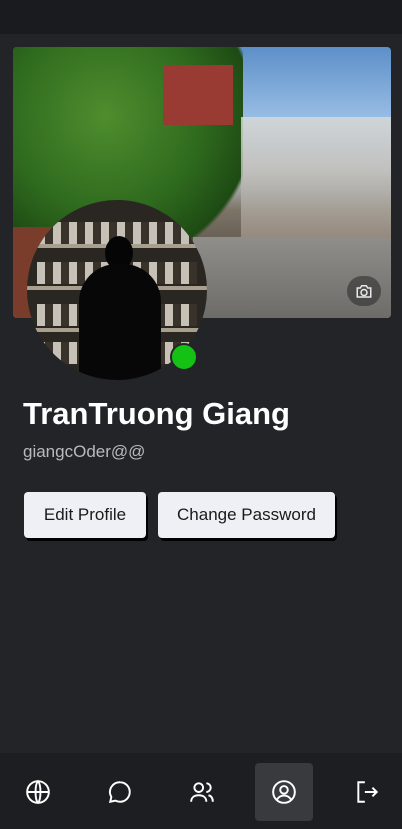  I want to click on camera-icon, so click(364, 291).